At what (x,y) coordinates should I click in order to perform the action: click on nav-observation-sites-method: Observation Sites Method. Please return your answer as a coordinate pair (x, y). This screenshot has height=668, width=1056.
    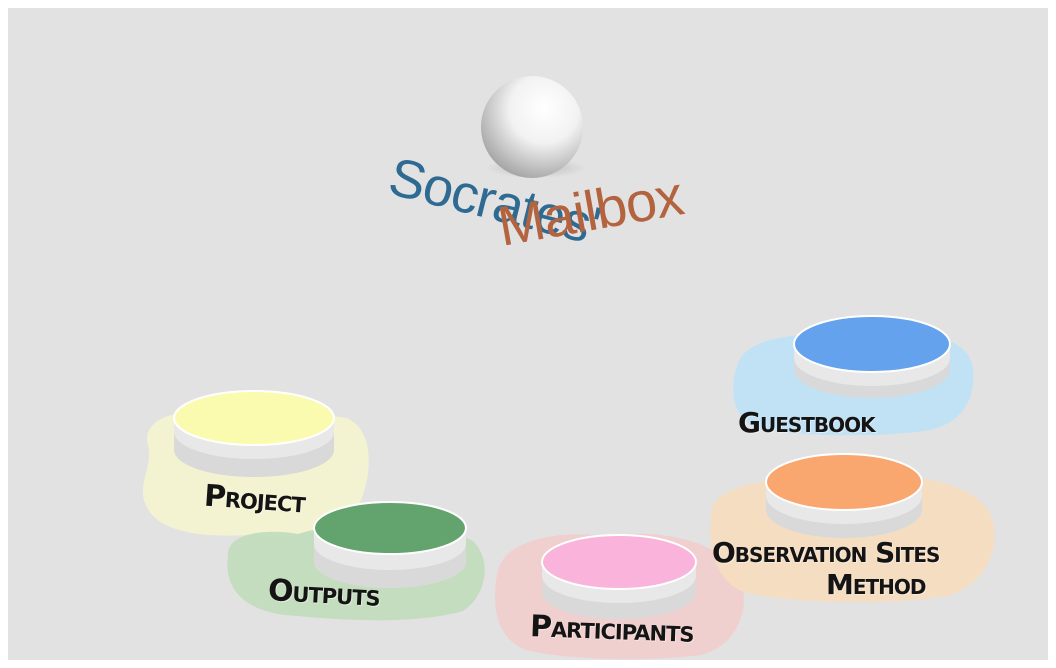
    Looking at the image, I should click on (852, 530).